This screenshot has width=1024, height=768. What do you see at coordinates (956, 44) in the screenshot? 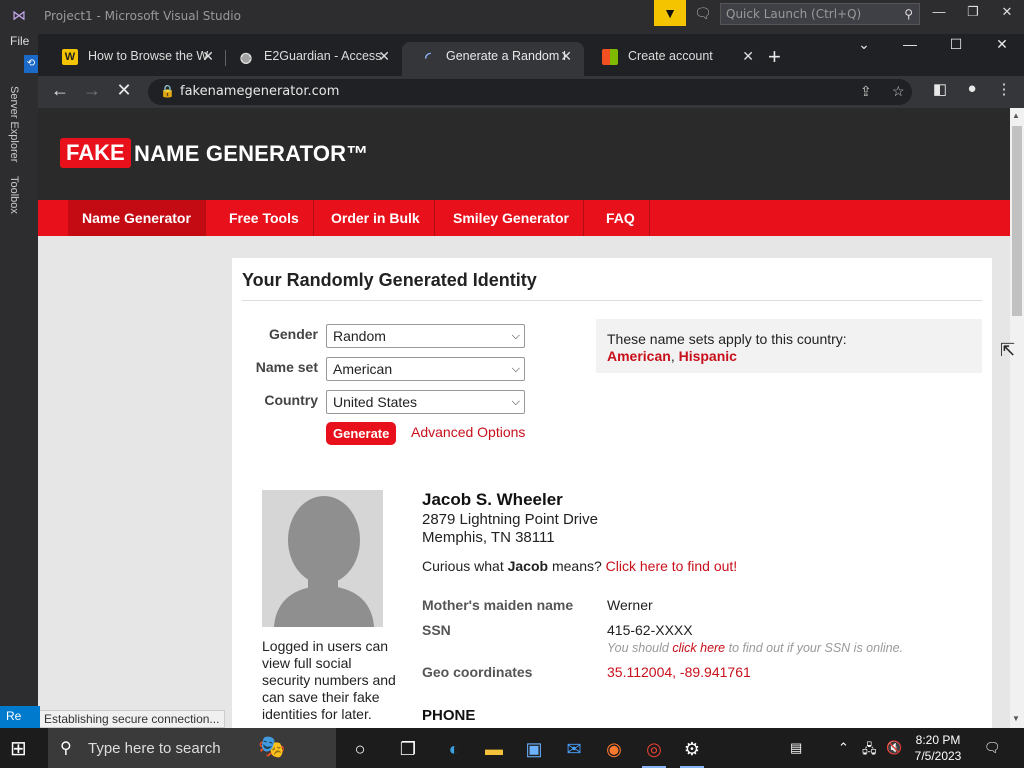
I see `maximize-icon: ☐` at bounding box center [956, 44].